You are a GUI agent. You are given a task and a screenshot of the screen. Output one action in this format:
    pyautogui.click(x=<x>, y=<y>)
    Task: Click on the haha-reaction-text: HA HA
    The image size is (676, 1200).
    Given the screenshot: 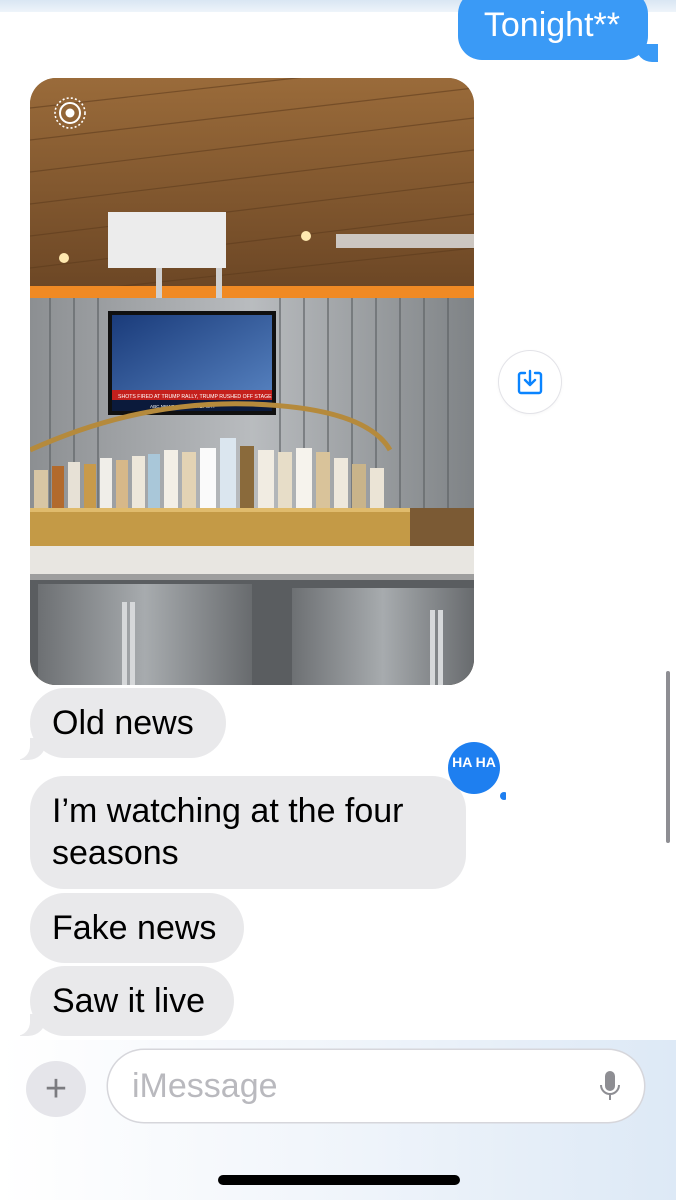 What is the action you would take?
    pyautogui.click(x=474, y=762)
    